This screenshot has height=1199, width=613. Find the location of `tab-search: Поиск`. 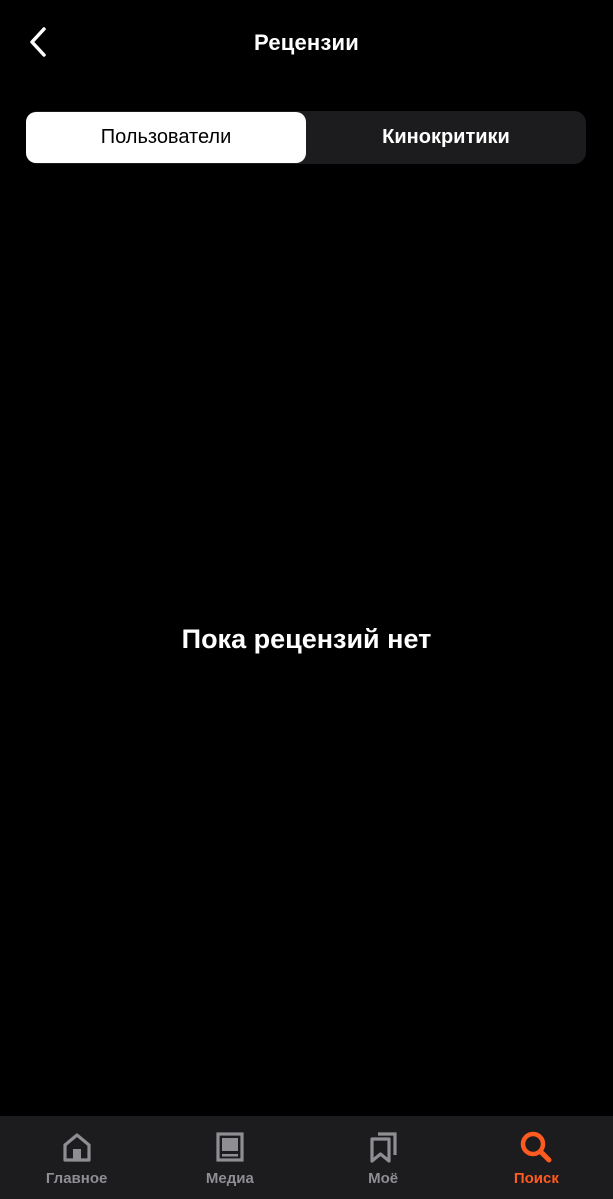

tab-search: Поиск is located at coordinates (536, 1157).